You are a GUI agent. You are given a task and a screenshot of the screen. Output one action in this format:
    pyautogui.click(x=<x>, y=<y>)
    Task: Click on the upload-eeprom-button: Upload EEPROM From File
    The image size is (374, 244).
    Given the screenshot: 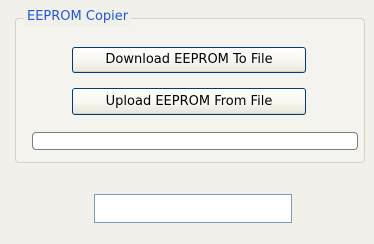 What is the action you would take?
    pyautogui.click(x=189, y=101)
    